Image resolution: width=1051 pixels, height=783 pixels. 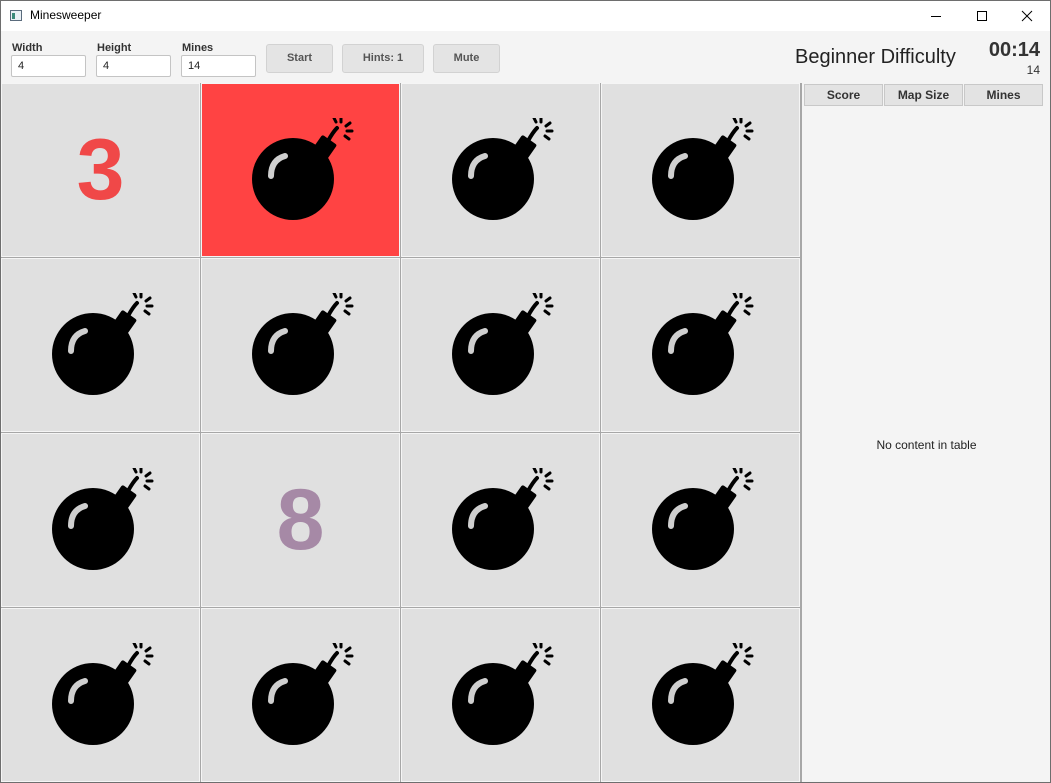 I want to click on hints-button: Hints: 1, so click(x=383, y=58).